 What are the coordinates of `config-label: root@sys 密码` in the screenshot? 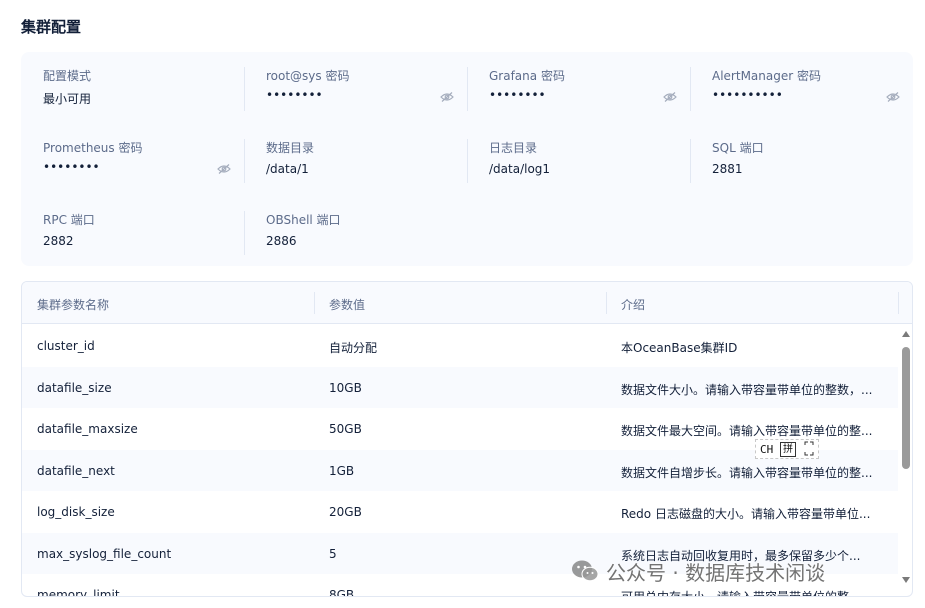 It's located at (308, 76).